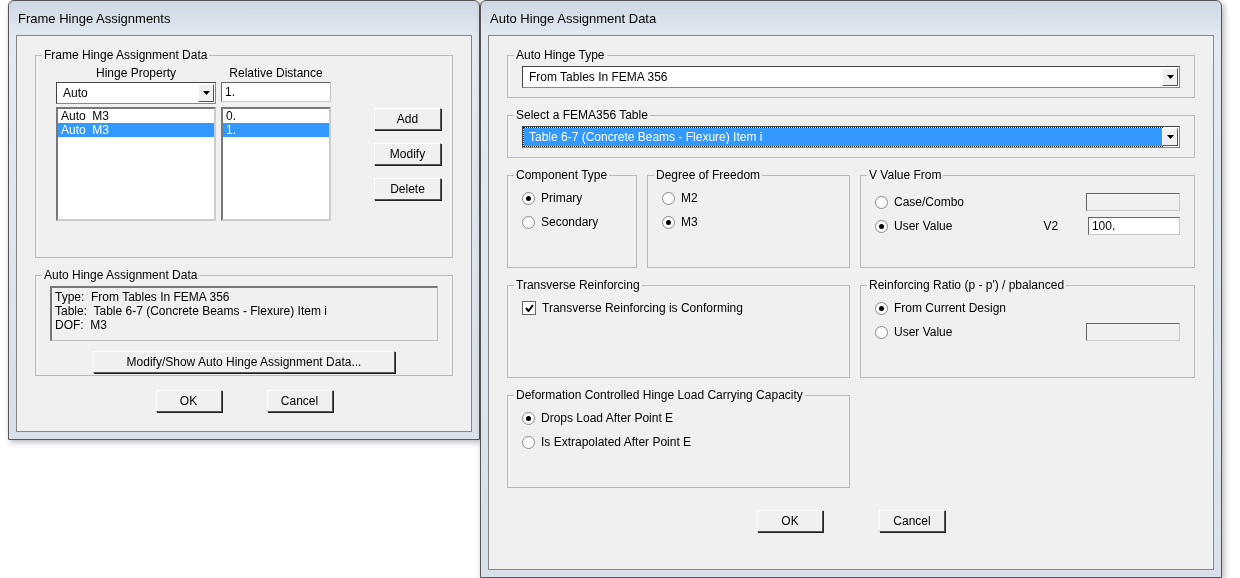 The image size is (1240, 578). I want to click on column-header: Relative Distance, so click(276, 73).